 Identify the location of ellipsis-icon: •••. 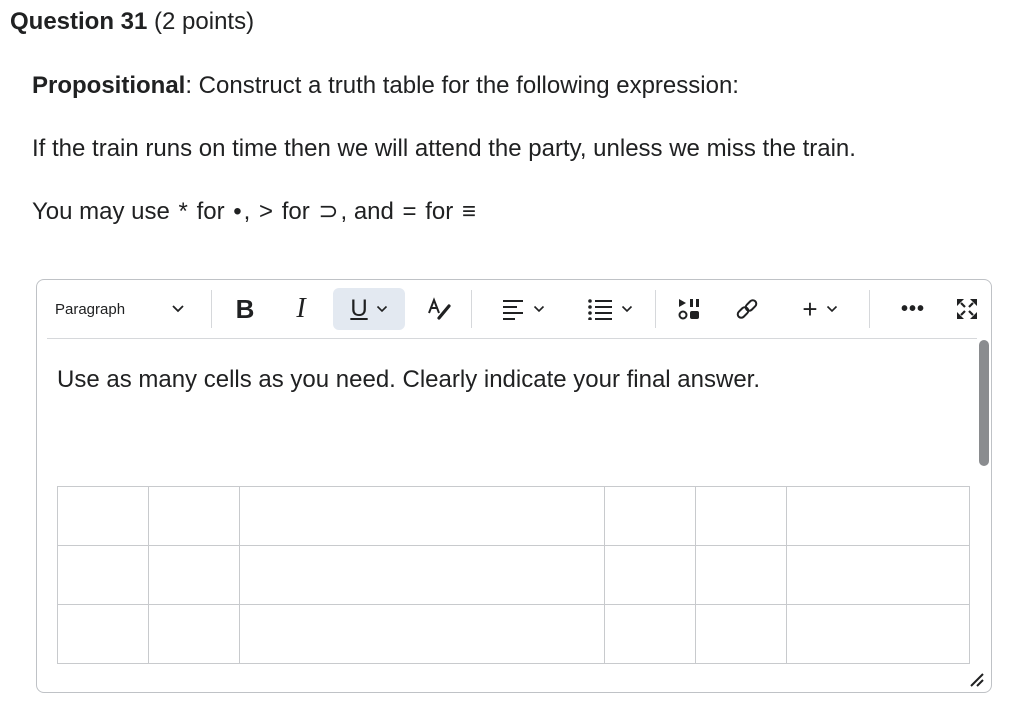
(912, 308).